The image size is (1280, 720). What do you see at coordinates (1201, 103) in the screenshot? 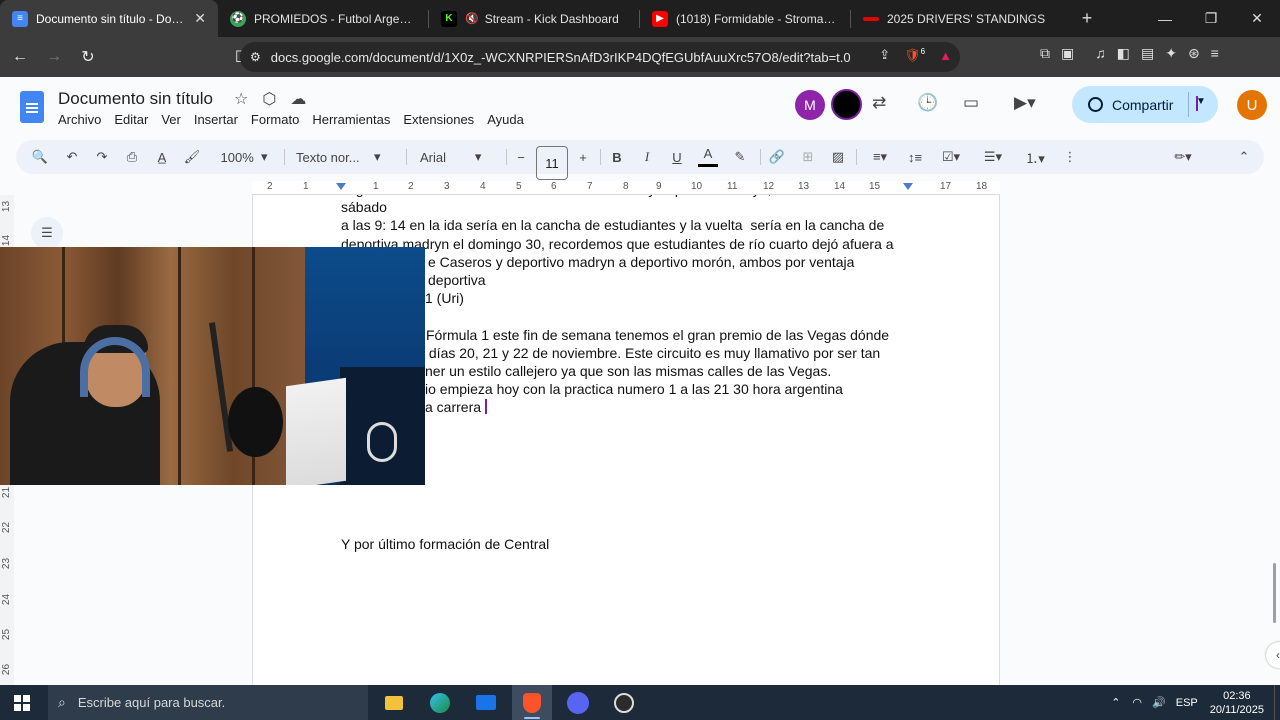
I see `chevron-down-icon: ▼` at bounding box center [1201, 103].